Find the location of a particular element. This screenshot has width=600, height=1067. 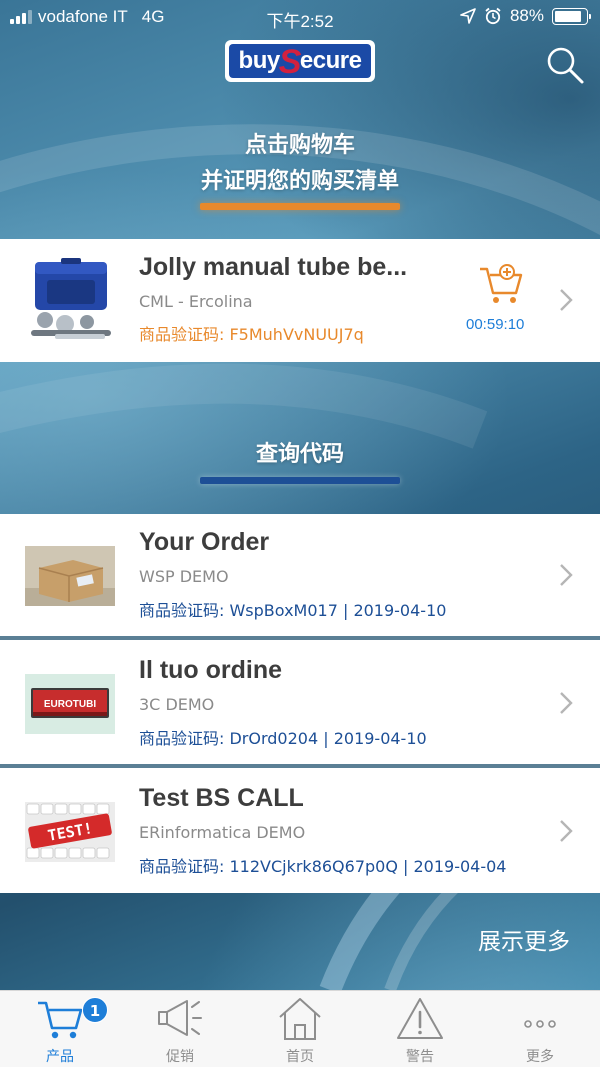

tube-bender-kit-thumbnail is located at coordinates (71, 298).